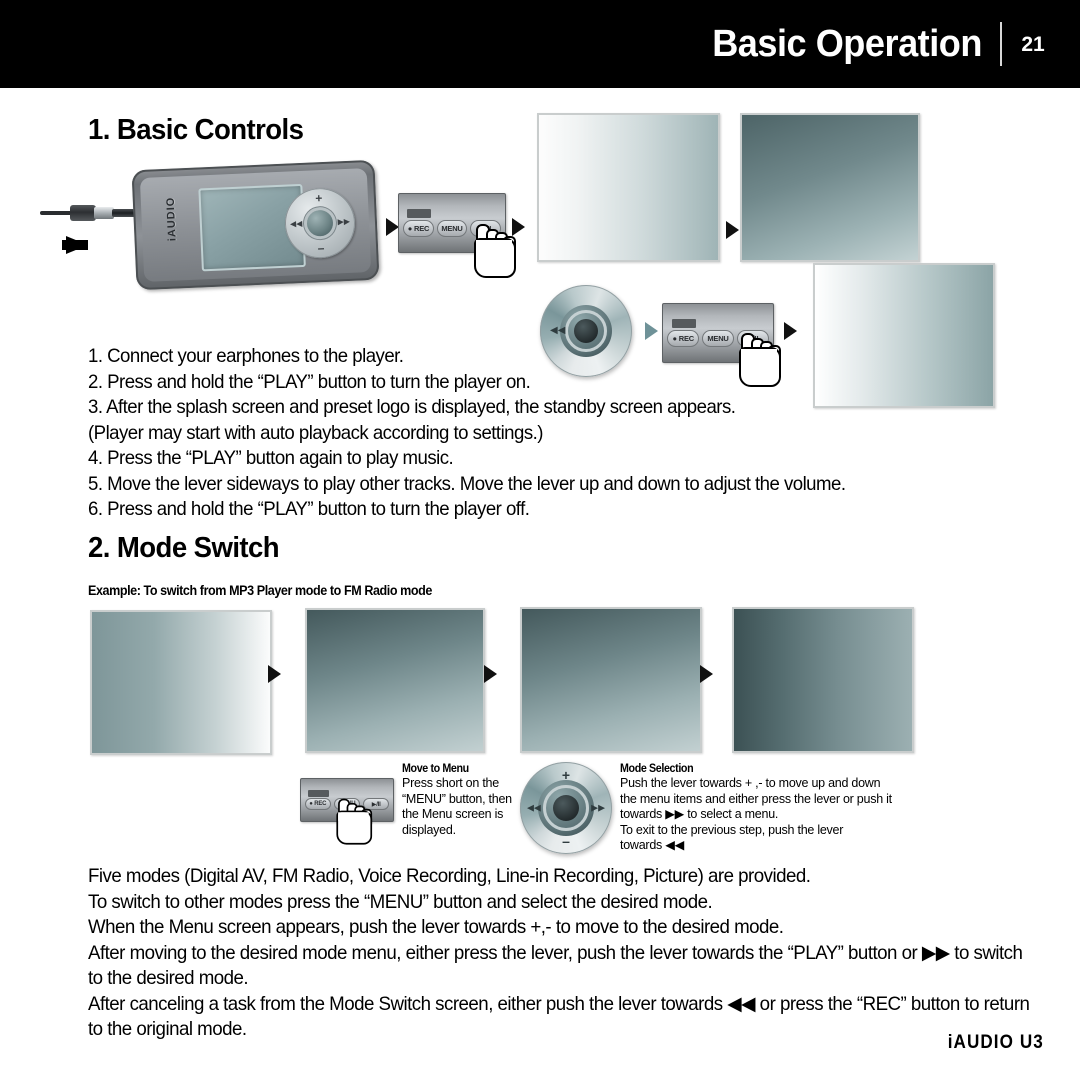 The height and width of the screenshot is (1080, 1080). I want to click on strip-tab-mid, so click(683, 324).